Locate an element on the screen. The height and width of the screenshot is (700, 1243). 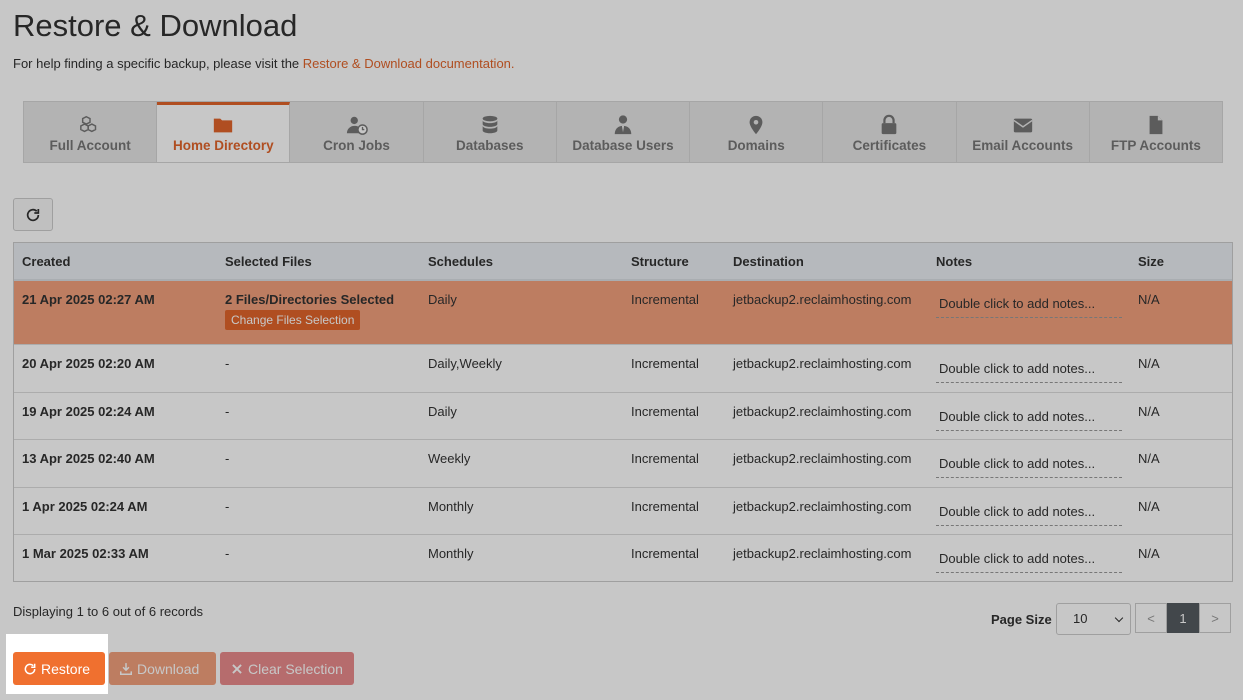
created-cell: 1 Apr 2025 02:24 AM is located at coordinates (85, 506).